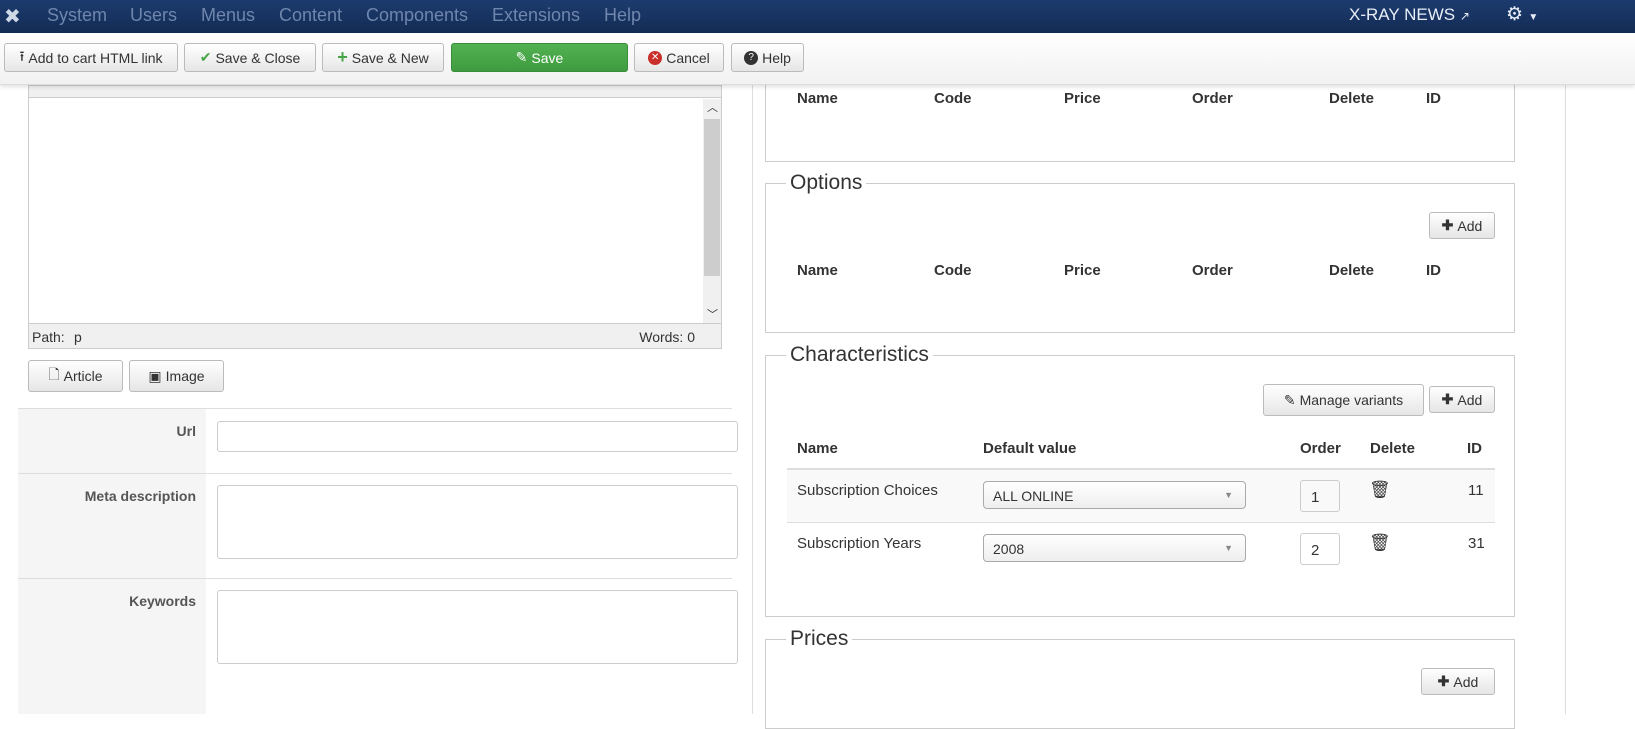 The height and width of the screenshot is (729, 1635). What do you see at coordinates (375, 92) in the screenshot?
I see `editor-toolbar` at bounding box center [375, 92].